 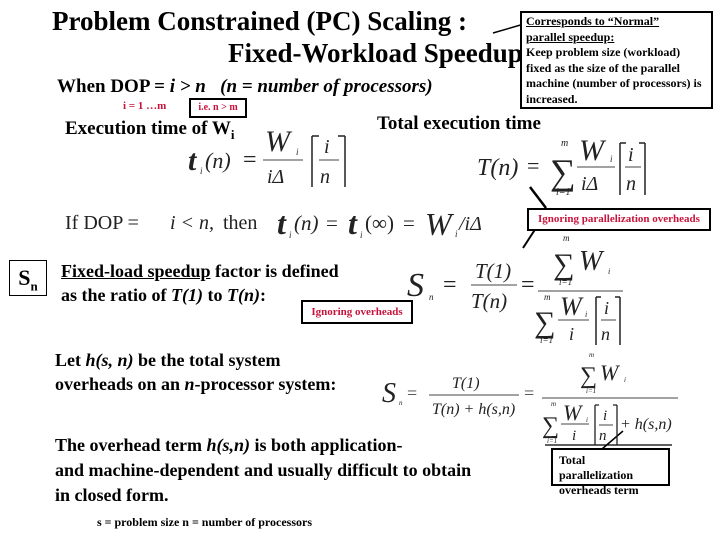 I want to click on let-rest: be the total system, so click(x=207, y=360).